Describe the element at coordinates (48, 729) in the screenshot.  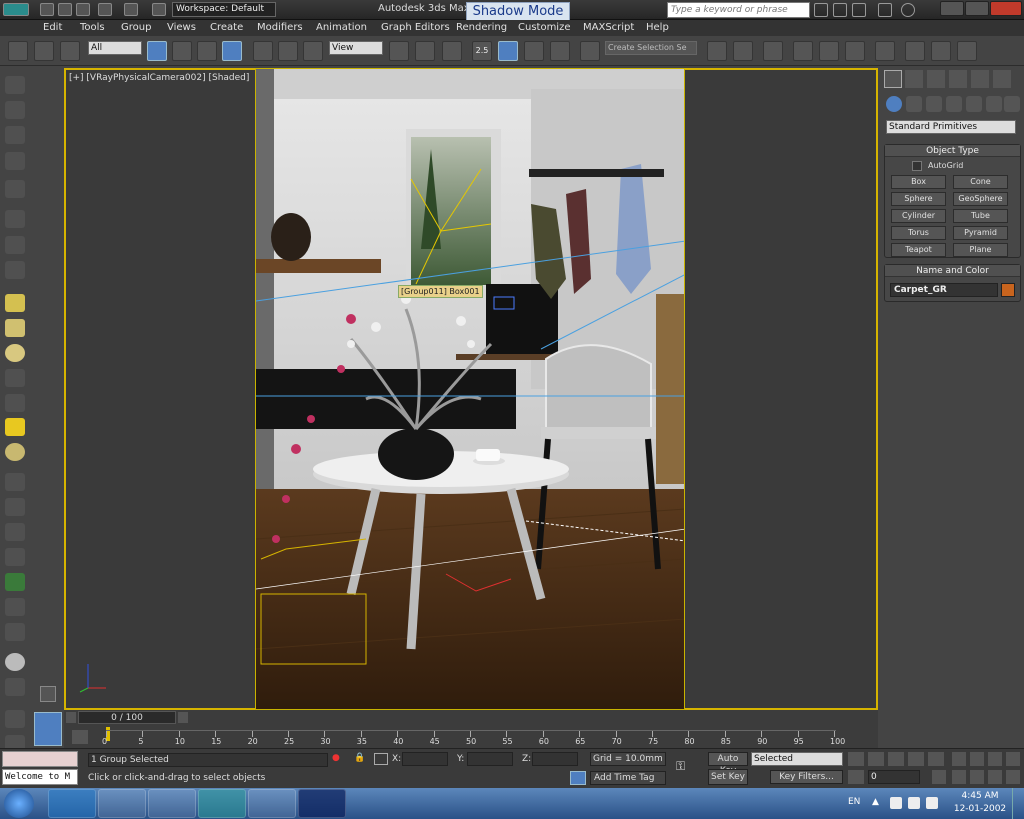
I see `mini-curve-editor-icon` at that location.